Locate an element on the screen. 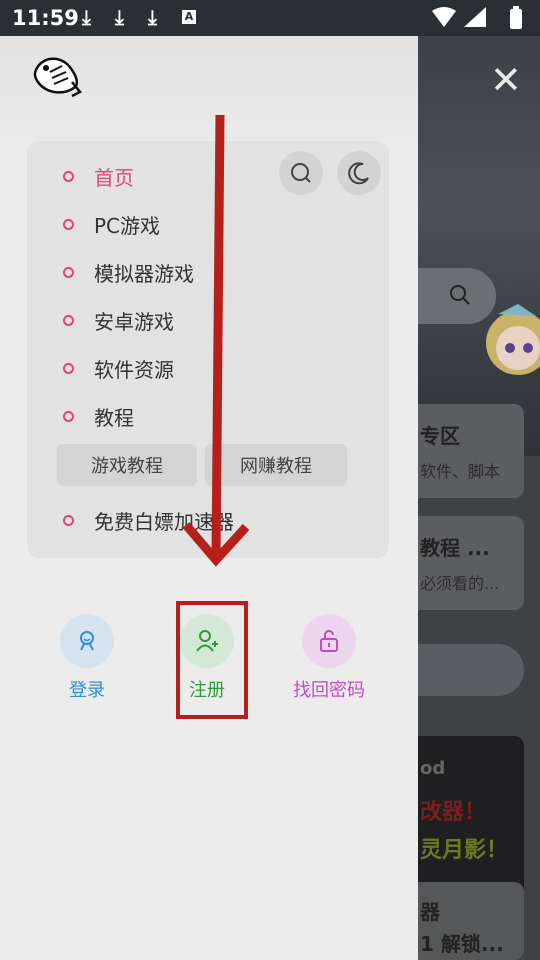 The image size is (540, 960). search-button is located at coordinates (301, 173).